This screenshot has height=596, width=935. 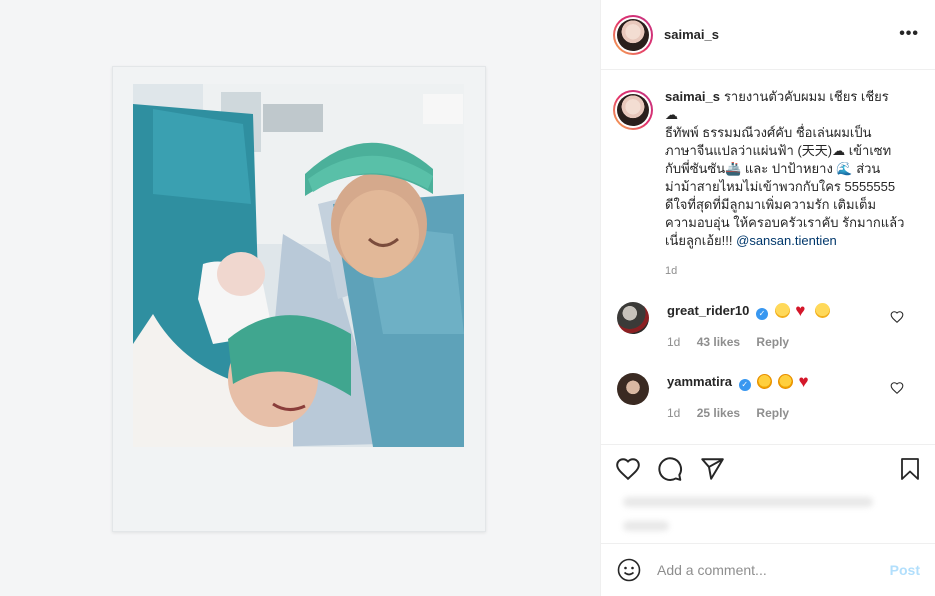 I want to click on author-avatar, so click(x=633, y=34).